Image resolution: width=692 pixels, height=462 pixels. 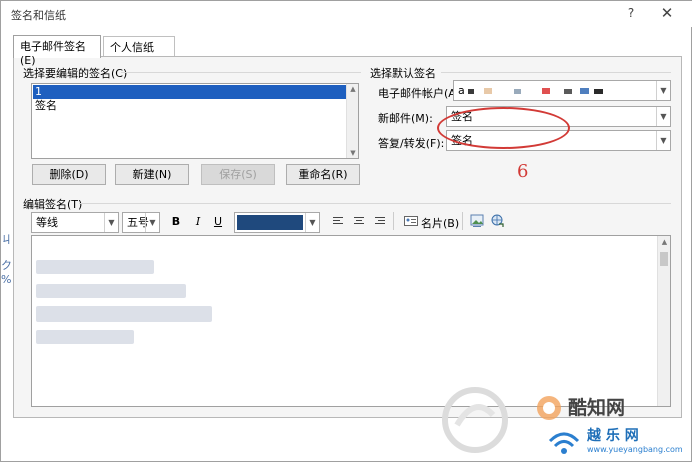 I want to click on scroll-thumb, so click(x=664, y=259).